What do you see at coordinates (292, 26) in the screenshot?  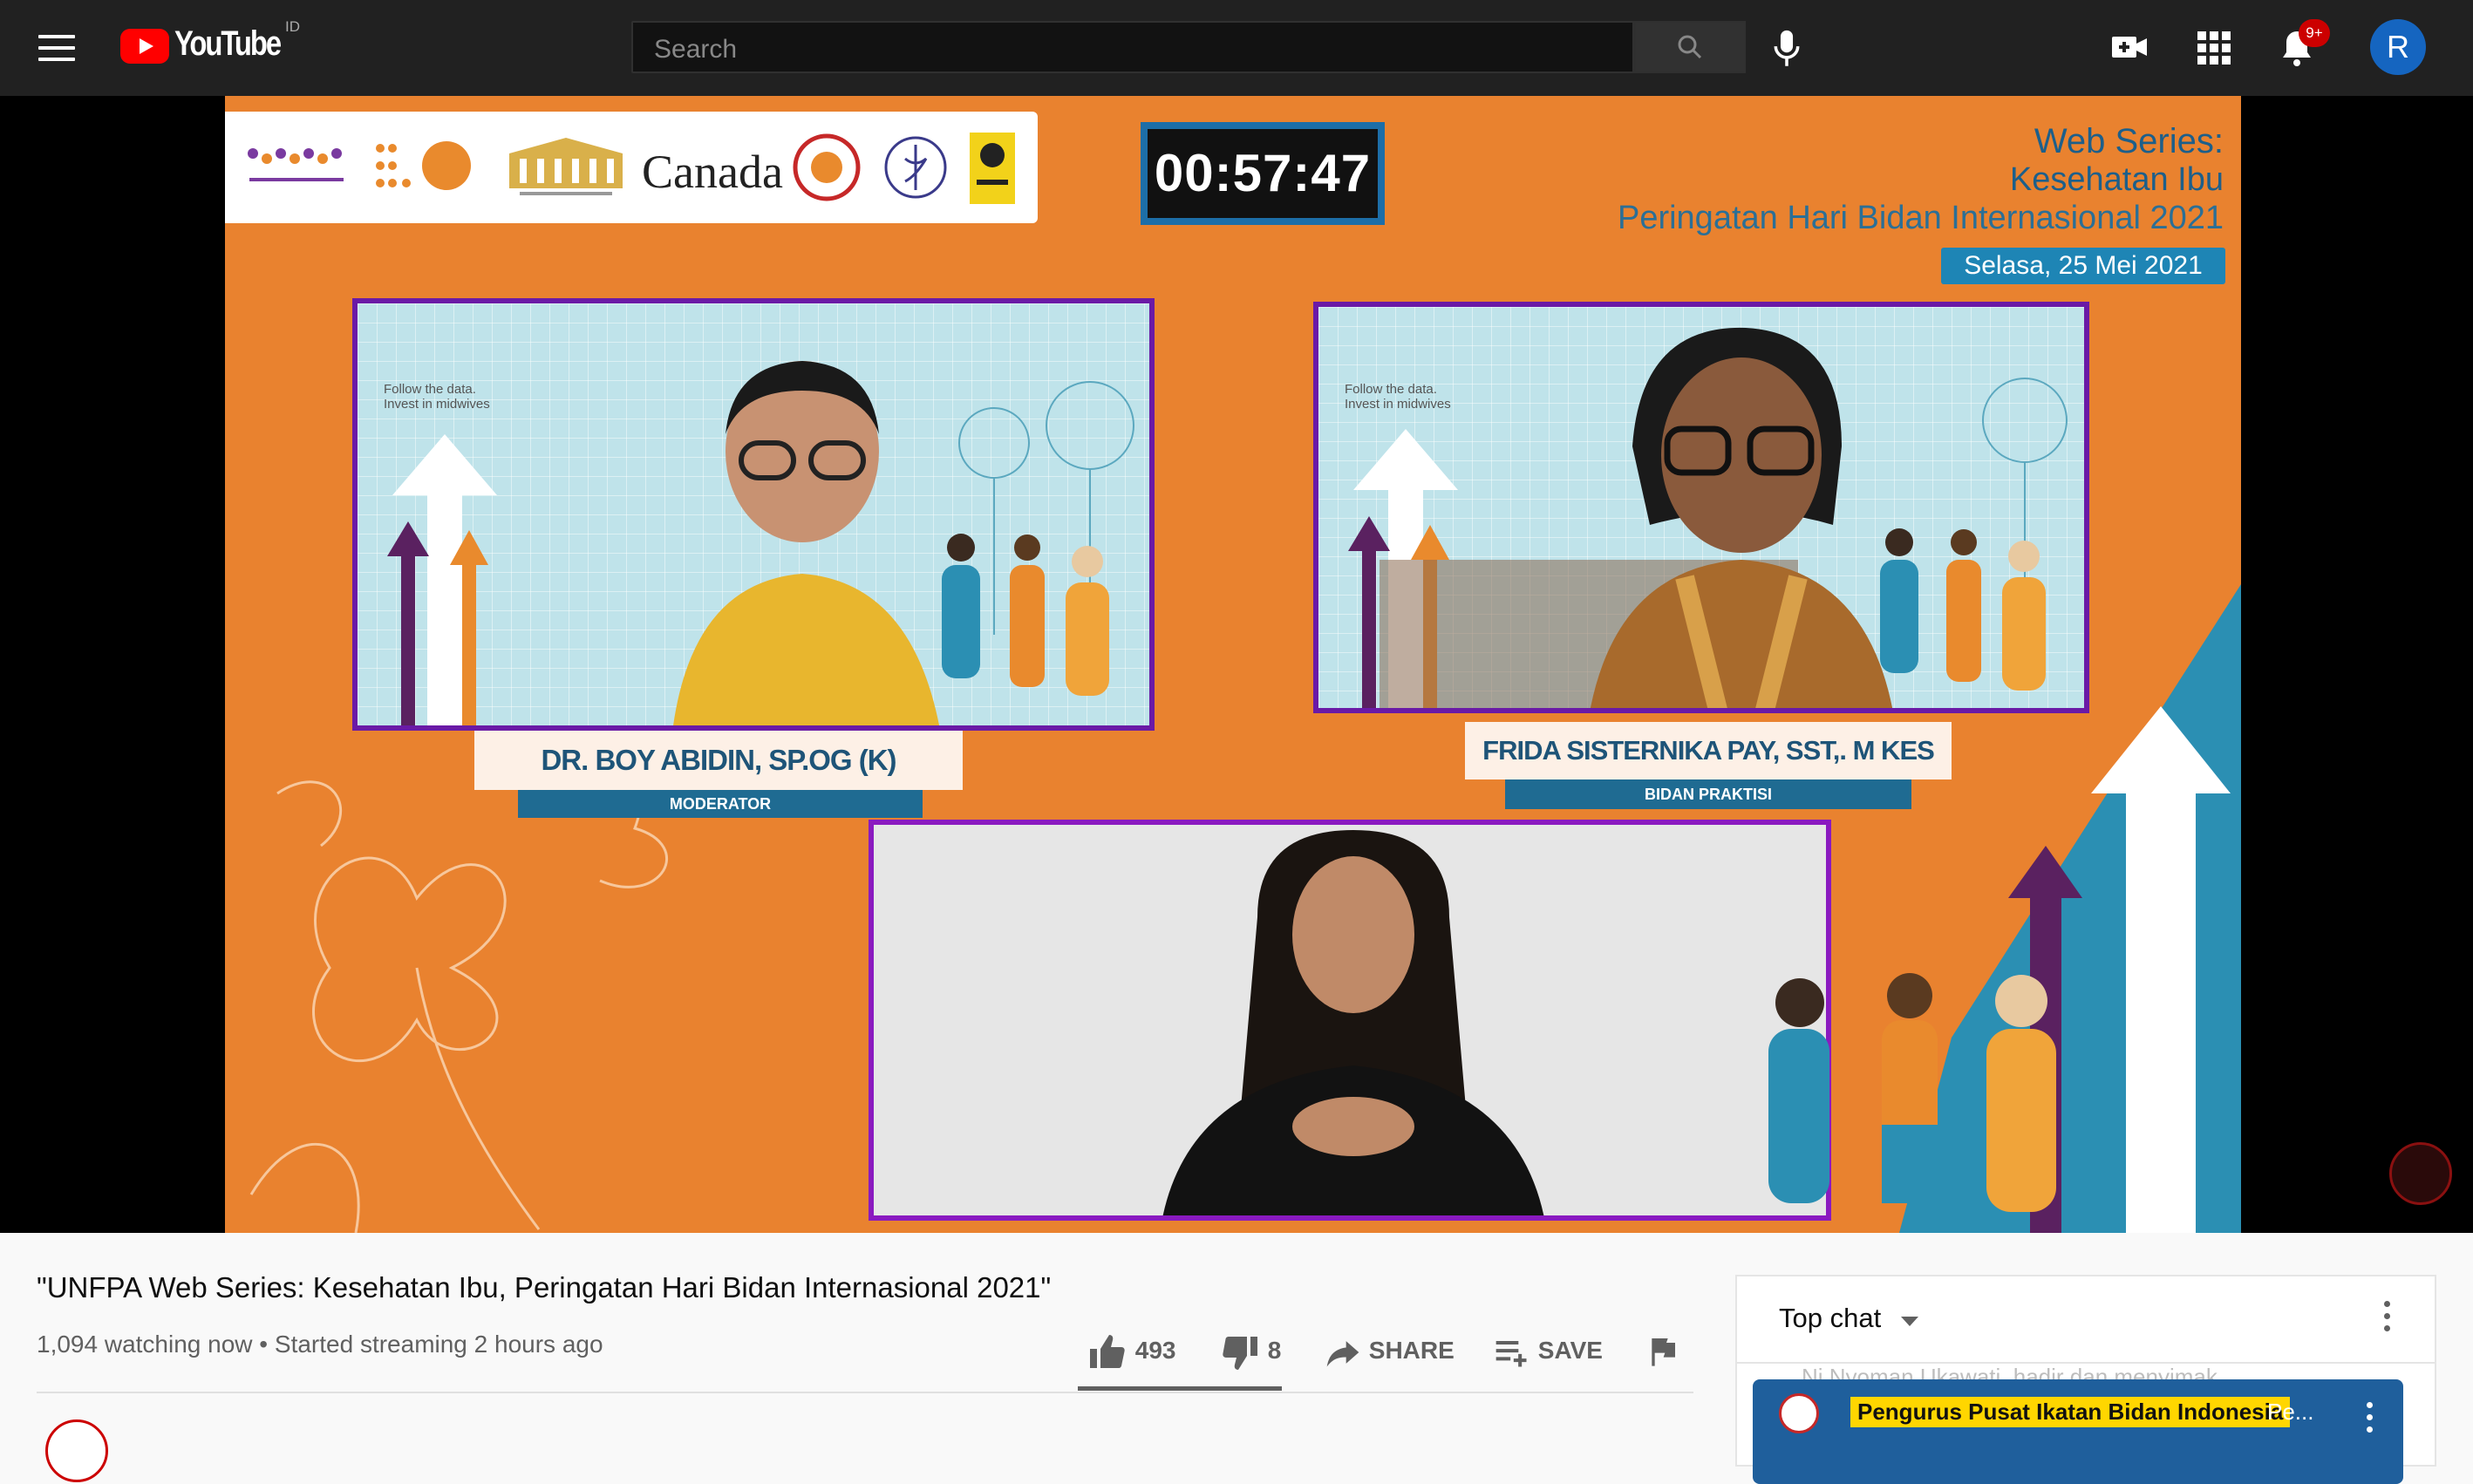 I see `country-code: ID` at bounding box center [292, 26].